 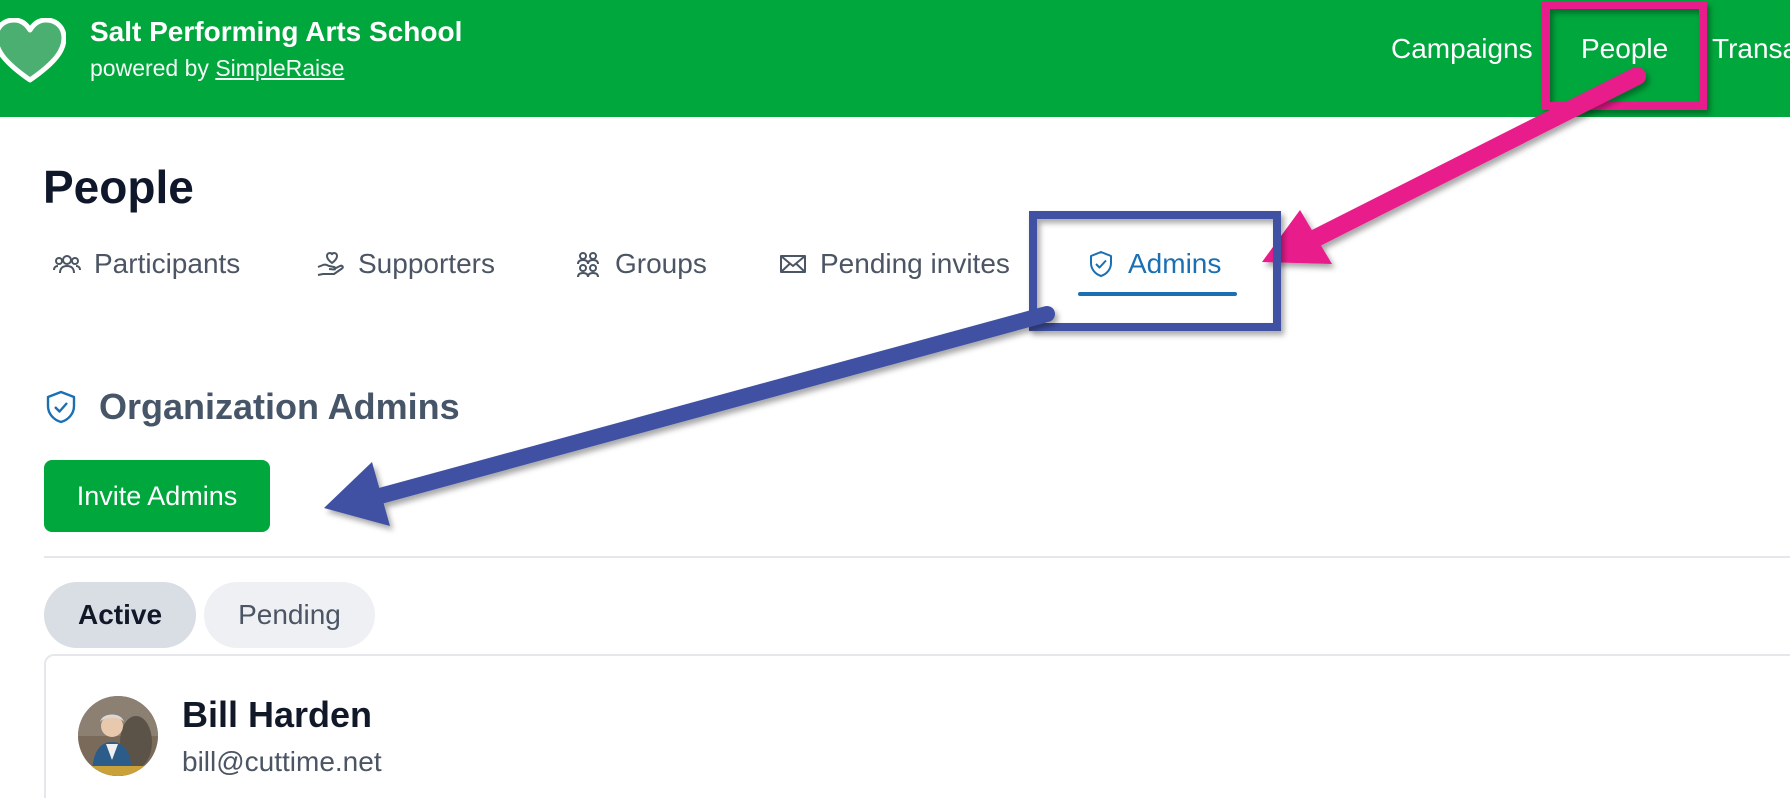 I want to click on heart-logo-icon, so click(x=33, y=51).